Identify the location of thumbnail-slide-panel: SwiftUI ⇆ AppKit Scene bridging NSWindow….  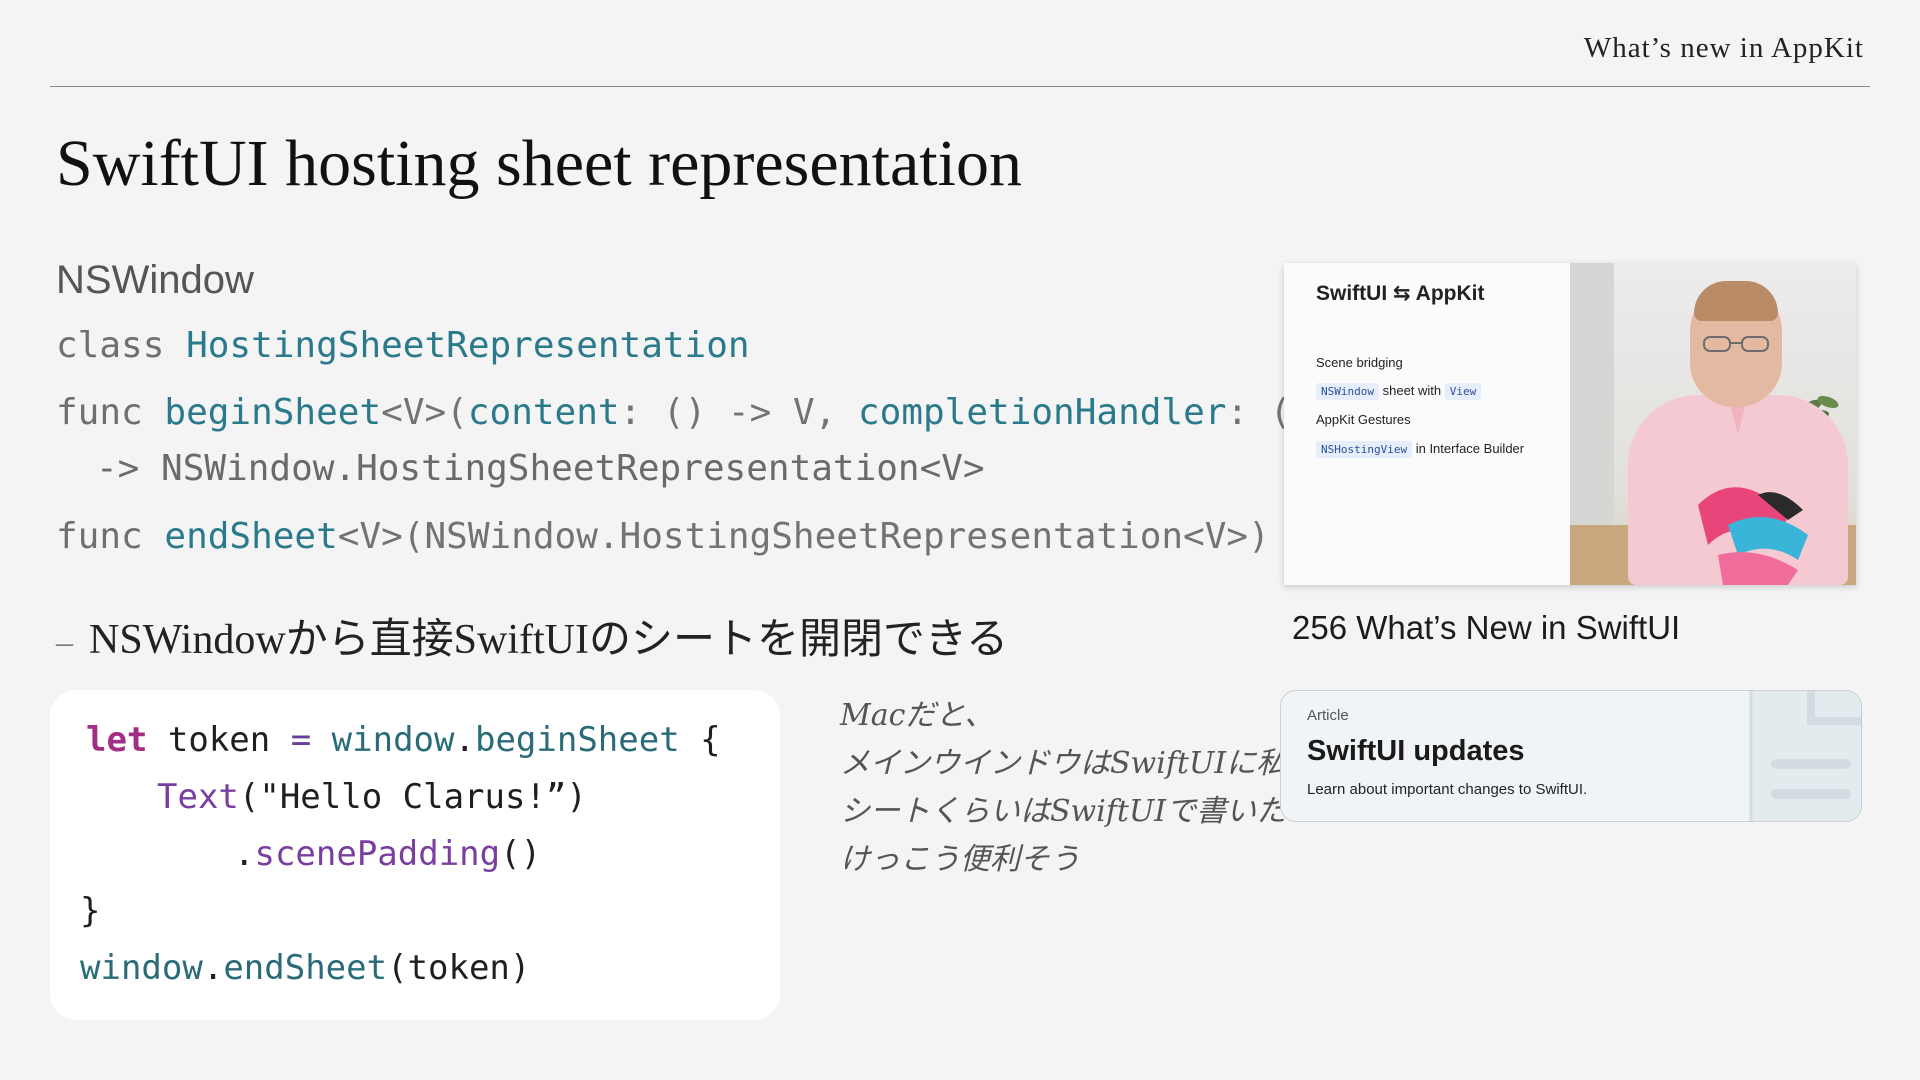
(1427, 424).